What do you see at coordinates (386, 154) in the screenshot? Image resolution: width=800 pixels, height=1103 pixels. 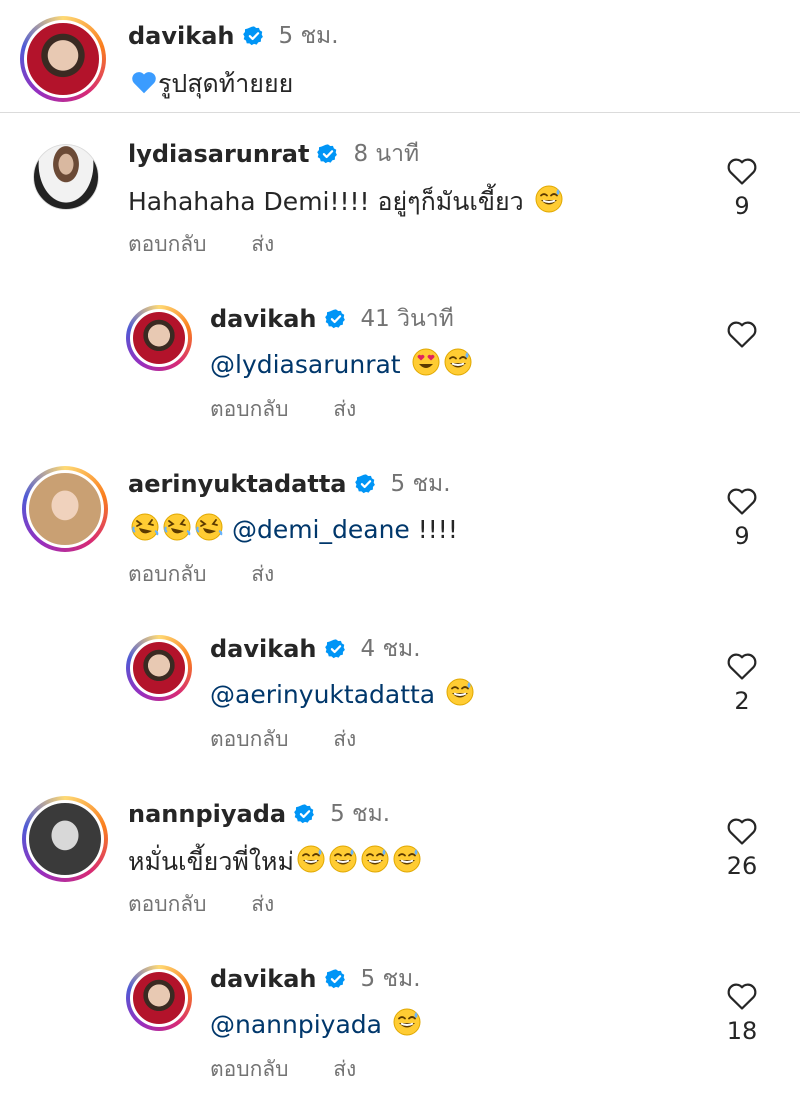 I see `timestamp: 8 นาที` at bounding box center [386, 154].